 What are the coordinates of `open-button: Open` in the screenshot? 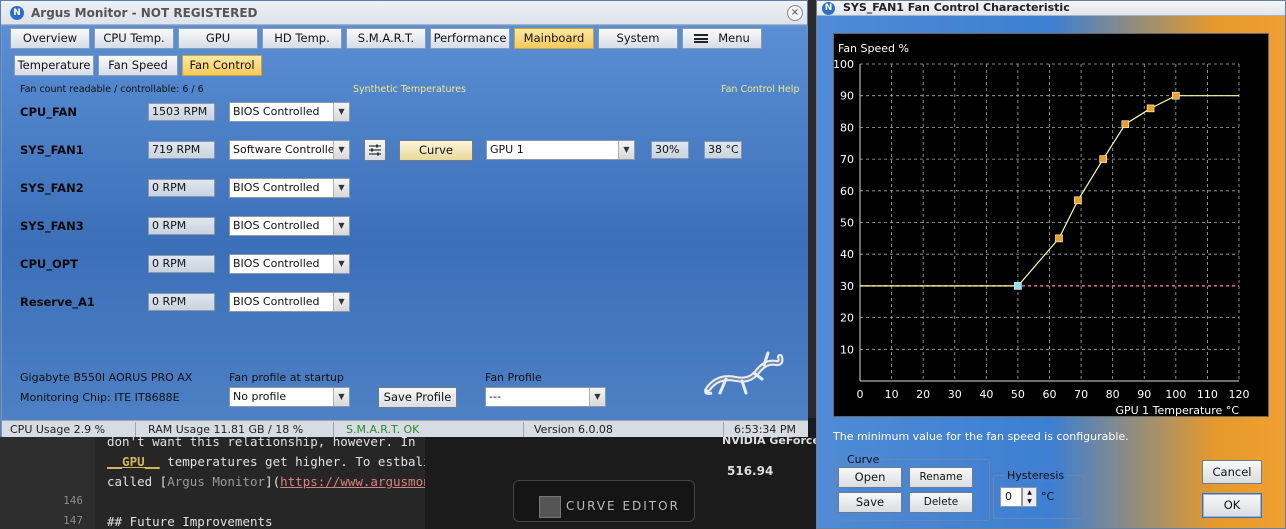 It's located at (870, 477).